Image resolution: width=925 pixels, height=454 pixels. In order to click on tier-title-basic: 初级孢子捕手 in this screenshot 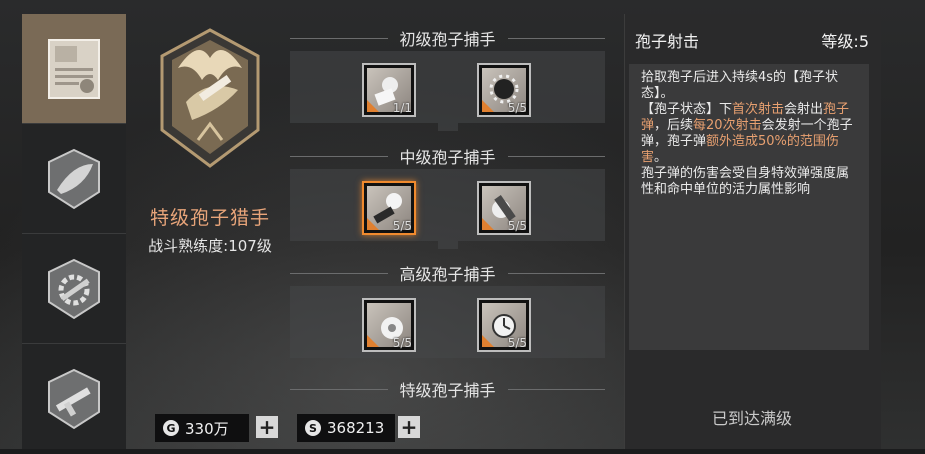, I will do `click(448, 38)`.